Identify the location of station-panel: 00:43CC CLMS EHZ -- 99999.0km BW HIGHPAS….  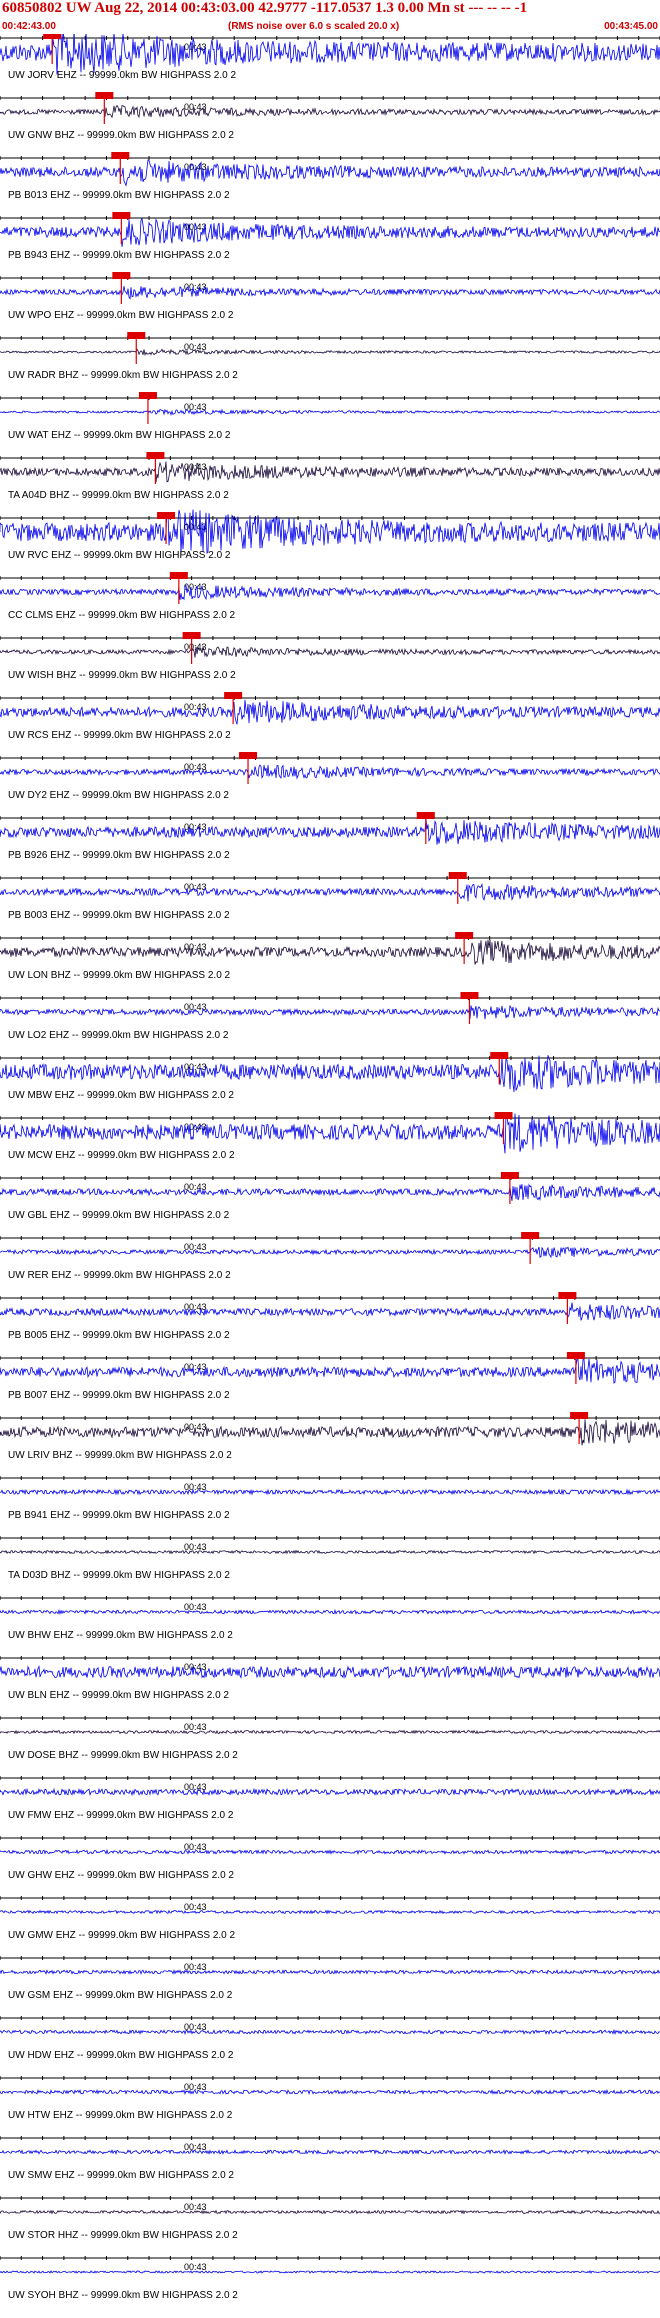
(330, 596).